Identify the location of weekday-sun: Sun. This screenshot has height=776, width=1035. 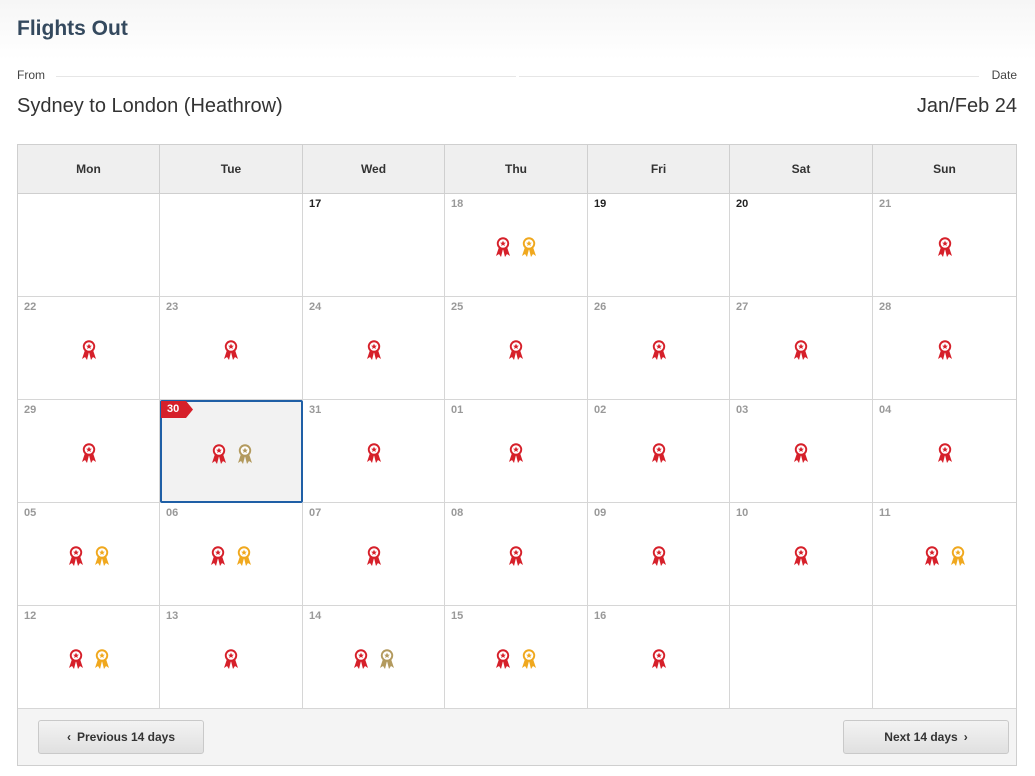
(944, 169).